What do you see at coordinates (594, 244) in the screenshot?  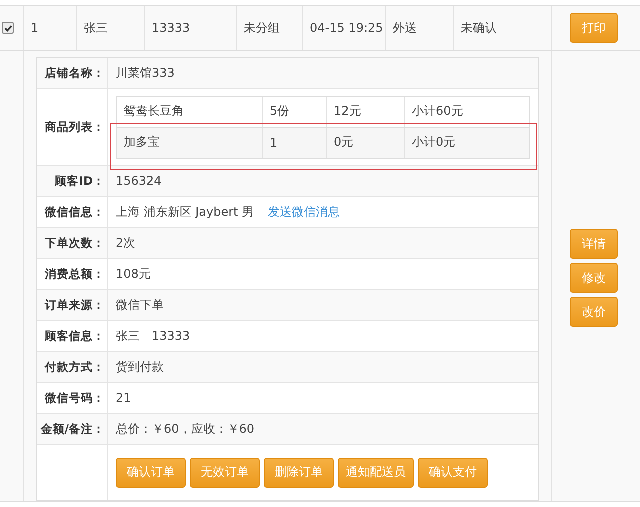 I see `side-button: 详情` at bounding box center [594, 244].